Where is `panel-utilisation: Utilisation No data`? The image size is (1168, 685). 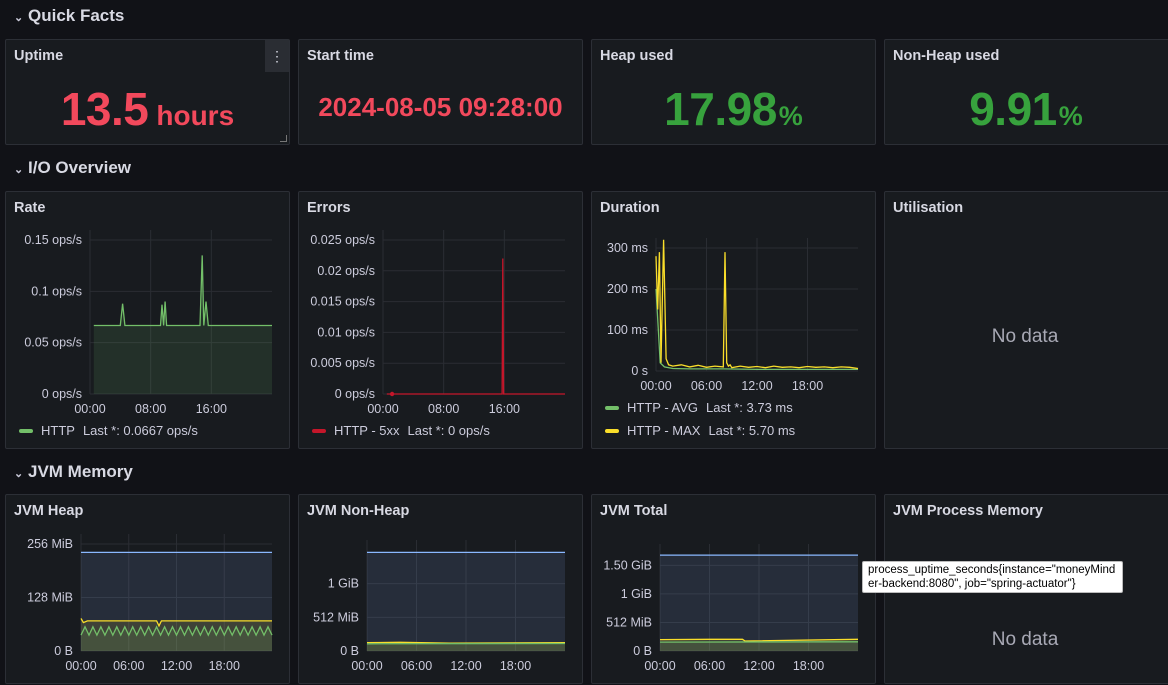
panel-utilisation: Utilisation No data is located at coordinates (1026, 320).